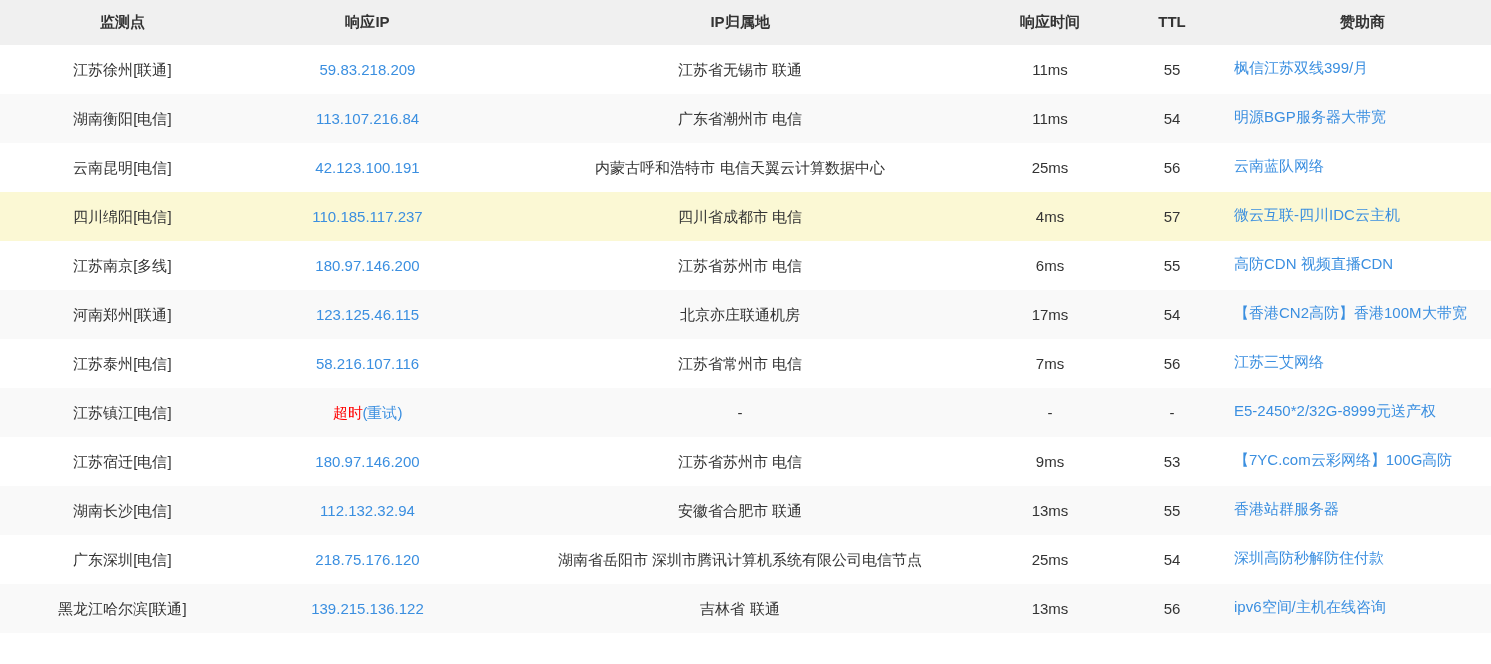  Describe the element at coordinates (122, 510) in the screenshot. I see `table-cell: 湖南长沙[电信]` at that location.